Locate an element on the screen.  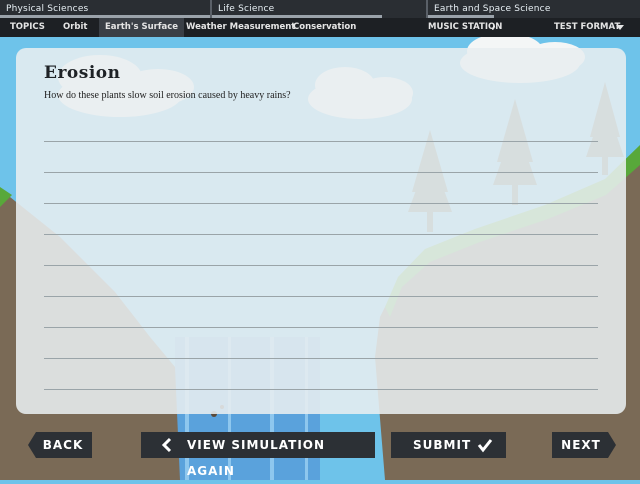
nav-topics: TOPICS is located at coordinates (27, 27).